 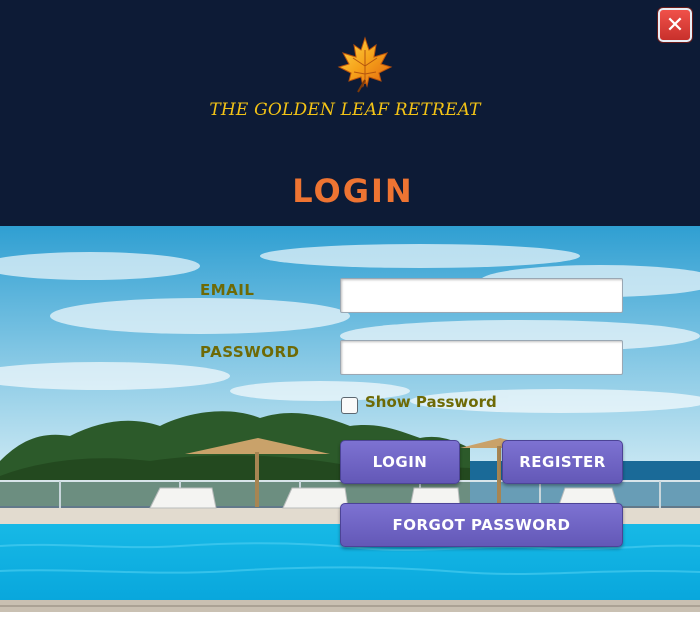 What do you see at coordinates (400, 462) in the screenshot?
I see `login-button: LOGIN` at bounding box center [400, 462].